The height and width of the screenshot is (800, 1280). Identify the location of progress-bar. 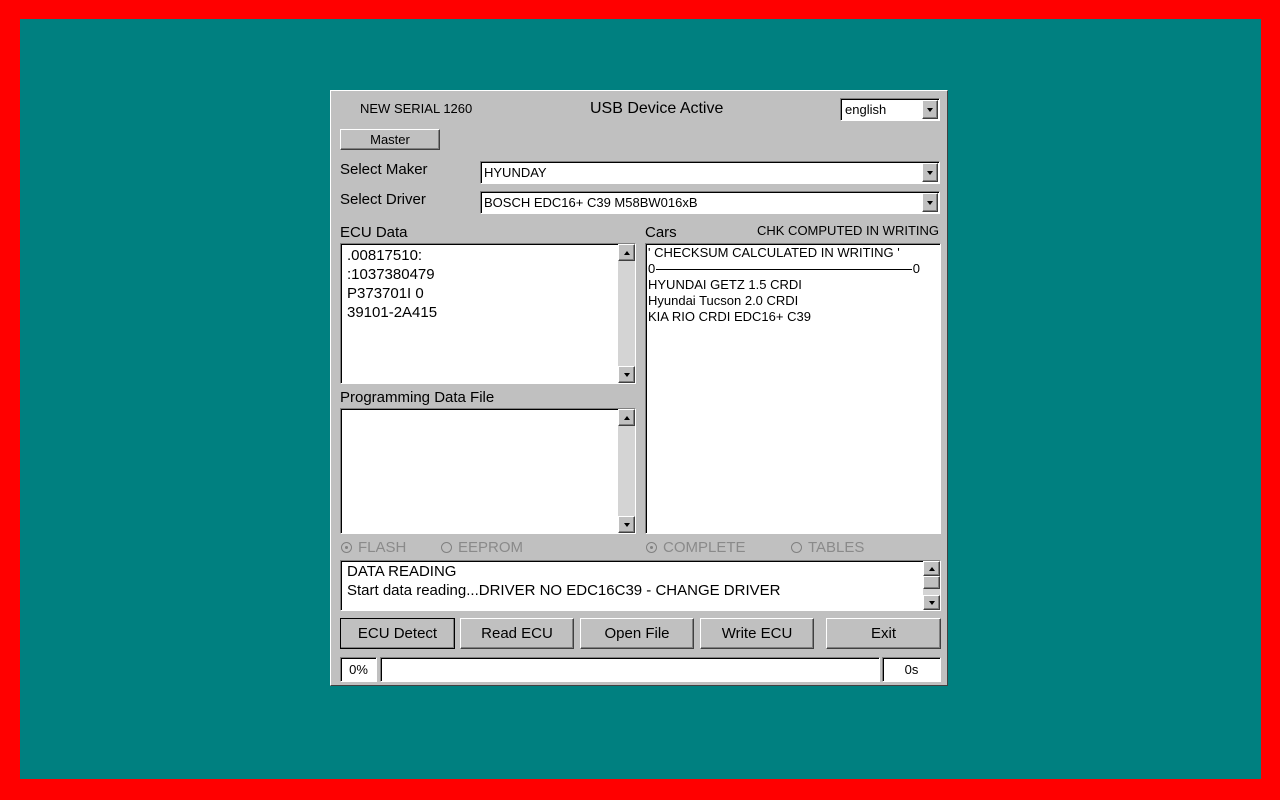
(630, 669).